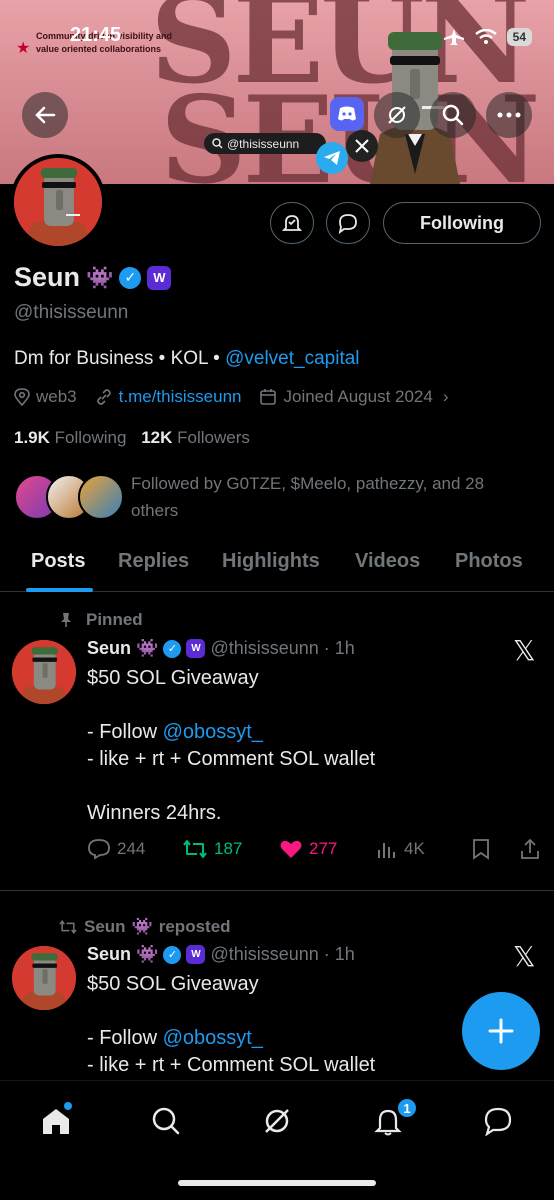 Image resolution: width=554 pixels, height=1200 pixels. What do you see at coordinates (70, 437) in the screenshot?
I see `following-count-link: 1.9K Following` at bounding box center [70, 437].